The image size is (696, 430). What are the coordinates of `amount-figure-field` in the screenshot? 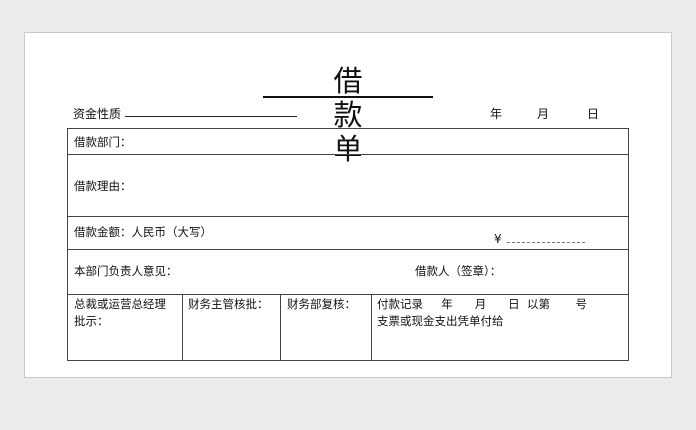 It's located at (546, 242).